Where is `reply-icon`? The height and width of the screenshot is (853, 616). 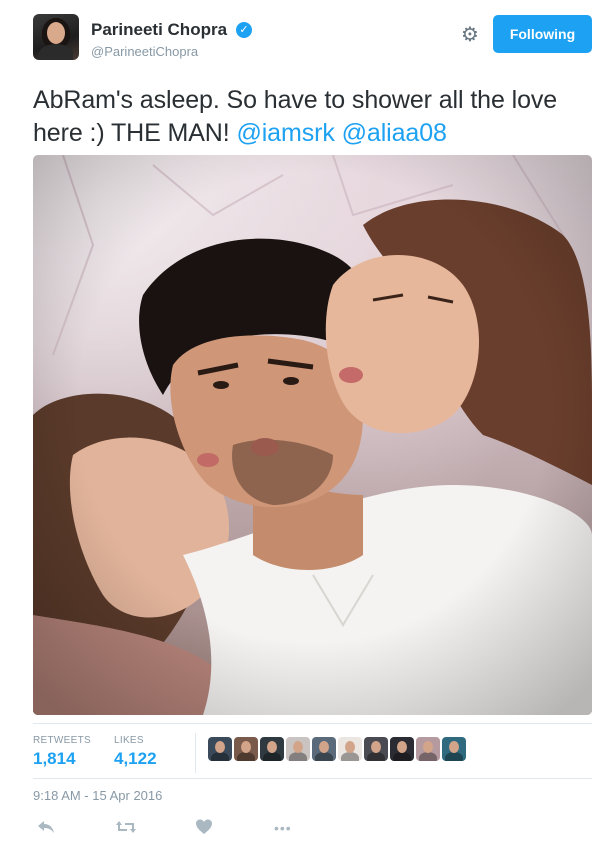
reply-icon is located at coordinates (46, 828).